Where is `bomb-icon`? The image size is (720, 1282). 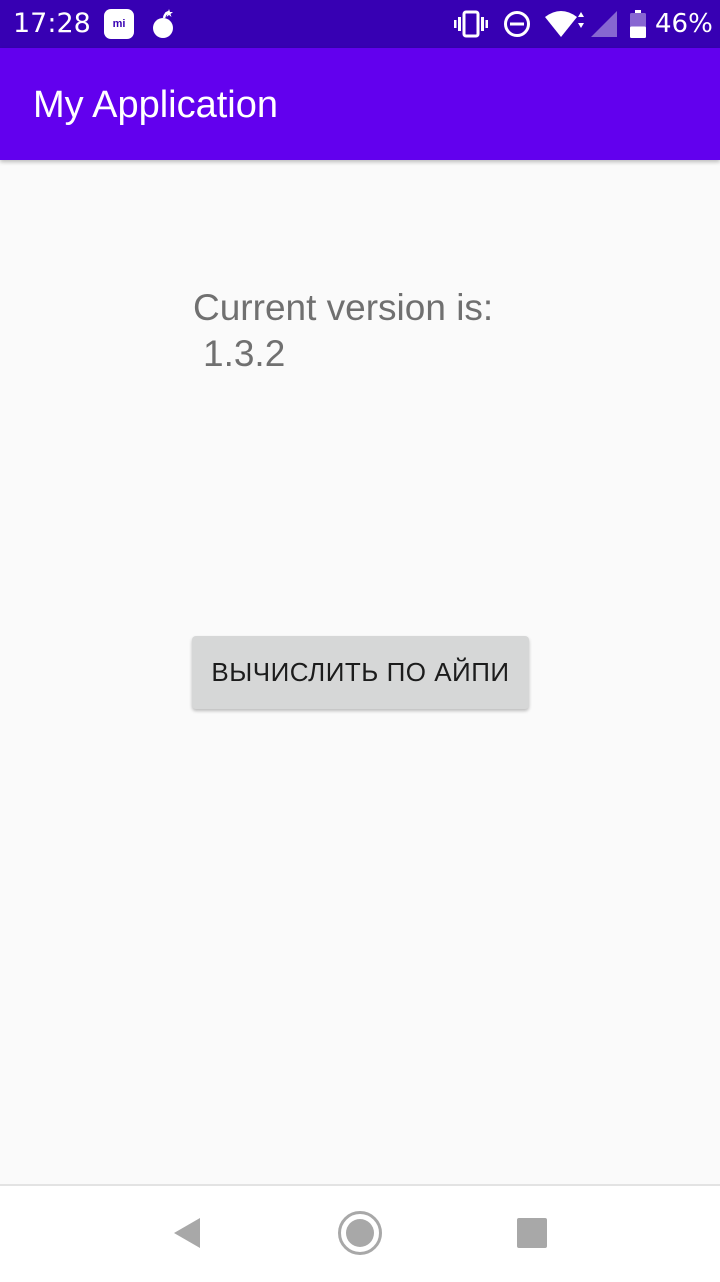
bomb-icon is located at coordinates (163, 23).